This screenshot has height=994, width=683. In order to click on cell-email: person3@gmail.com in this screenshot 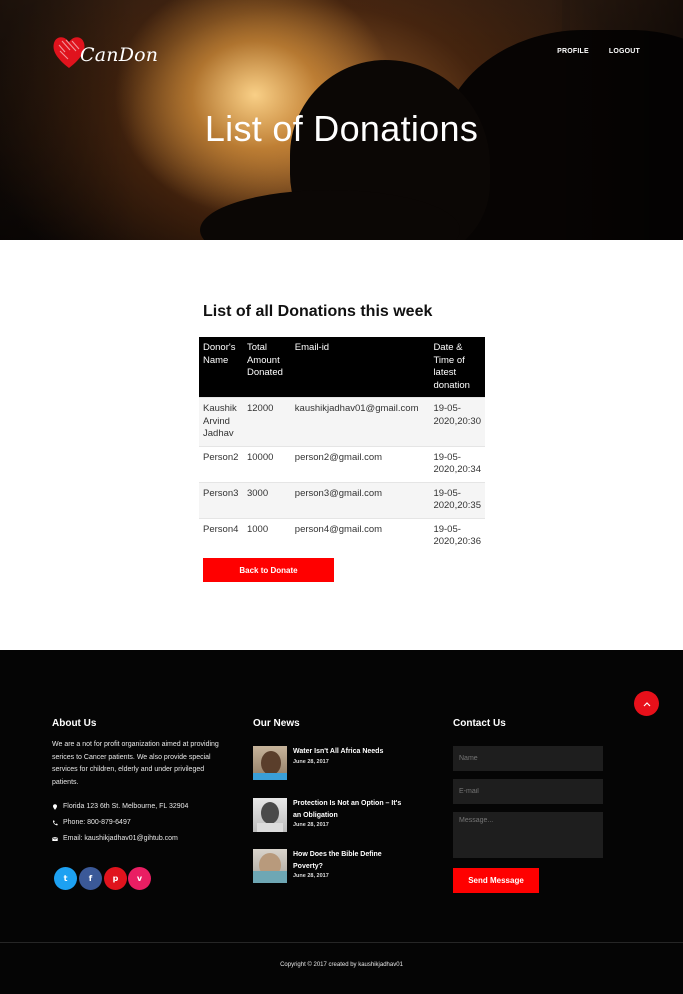, I will do `click(360, 499)`.